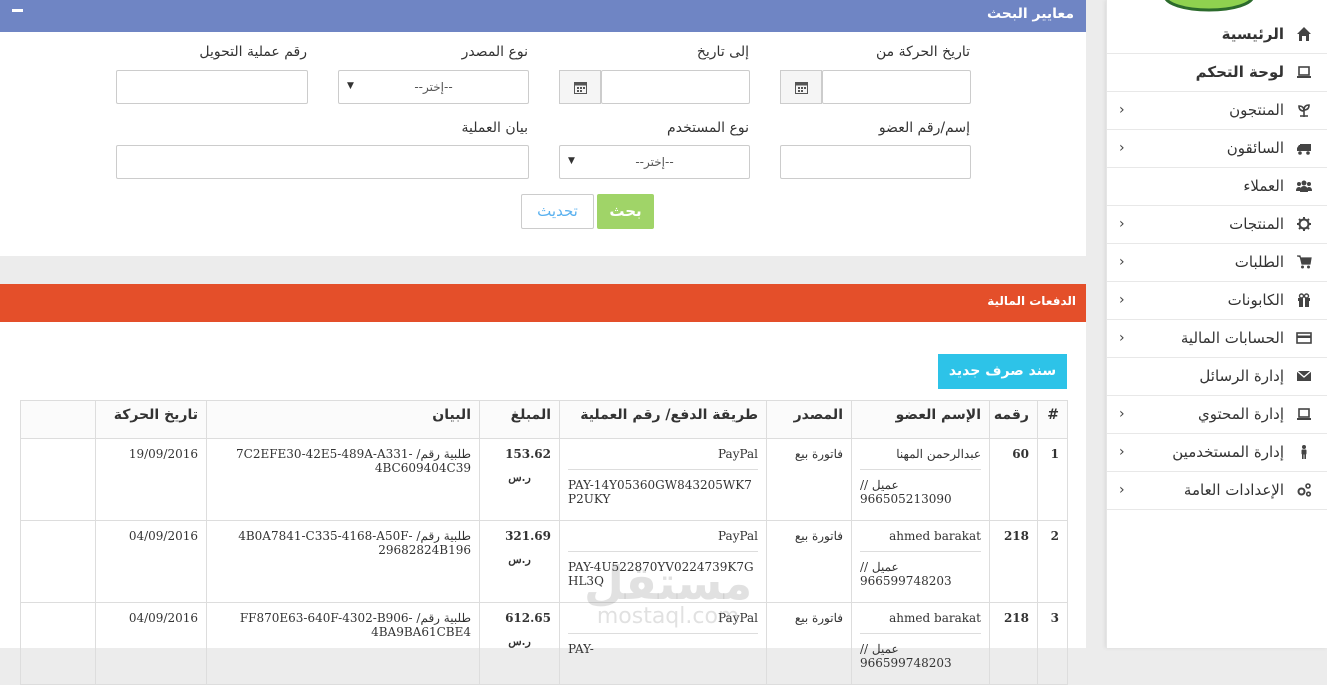 The height and width of the screenshot is (685, 1327). I want to click on row-number: 60, so click(1013, 479).